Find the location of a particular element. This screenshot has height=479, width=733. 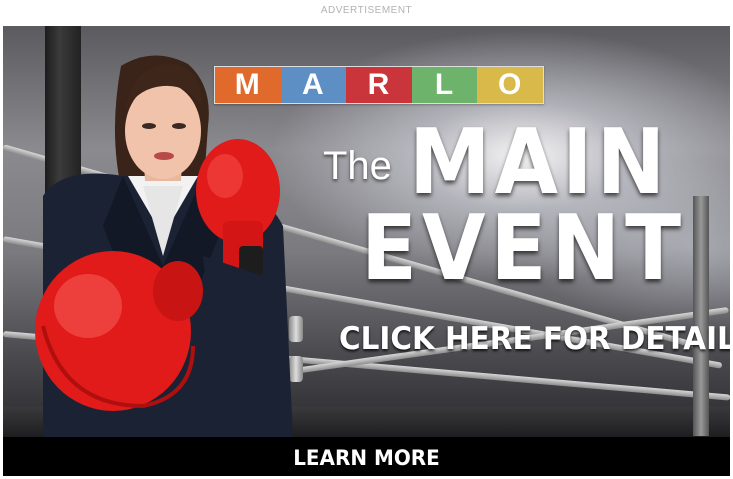

ad-label-bar: ADVERTISEMENT is located at coordinates (366, 12).